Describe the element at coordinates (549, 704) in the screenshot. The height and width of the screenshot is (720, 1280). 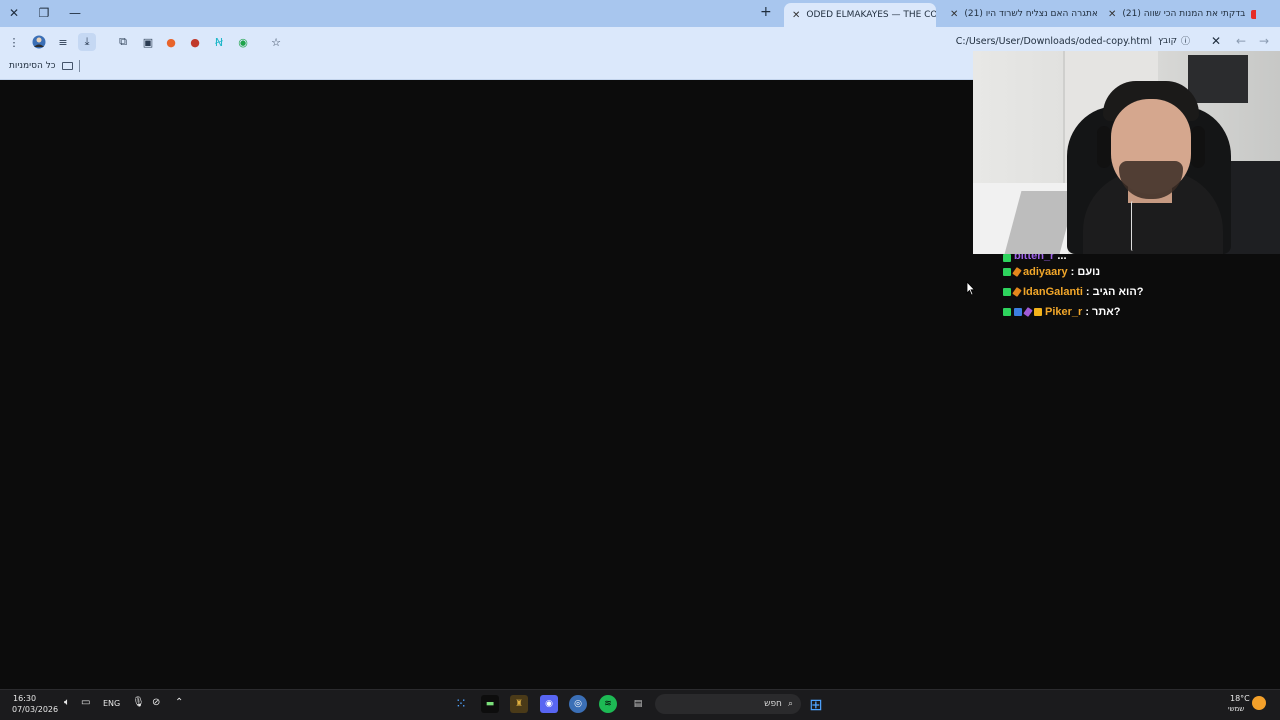
I see `discord-icon: ◉` at that location.